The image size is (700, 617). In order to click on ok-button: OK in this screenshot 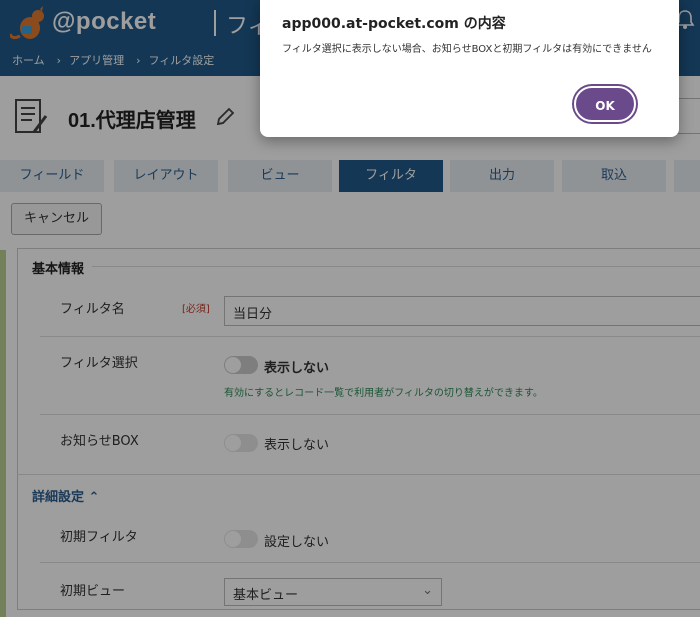, I will do `click(605, 104)`.